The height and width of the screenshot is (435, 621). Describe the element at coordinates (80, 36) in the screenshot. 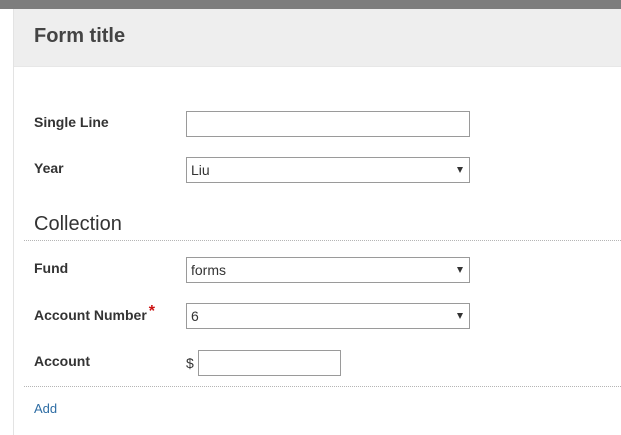

I see `form-title: Form title` at that location.